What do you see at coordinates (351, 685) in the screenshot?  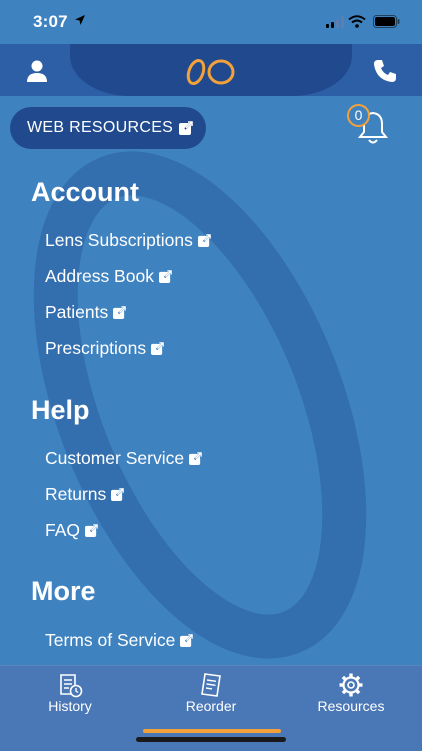 I see `gear-icon` at bounding box center [351, 685].